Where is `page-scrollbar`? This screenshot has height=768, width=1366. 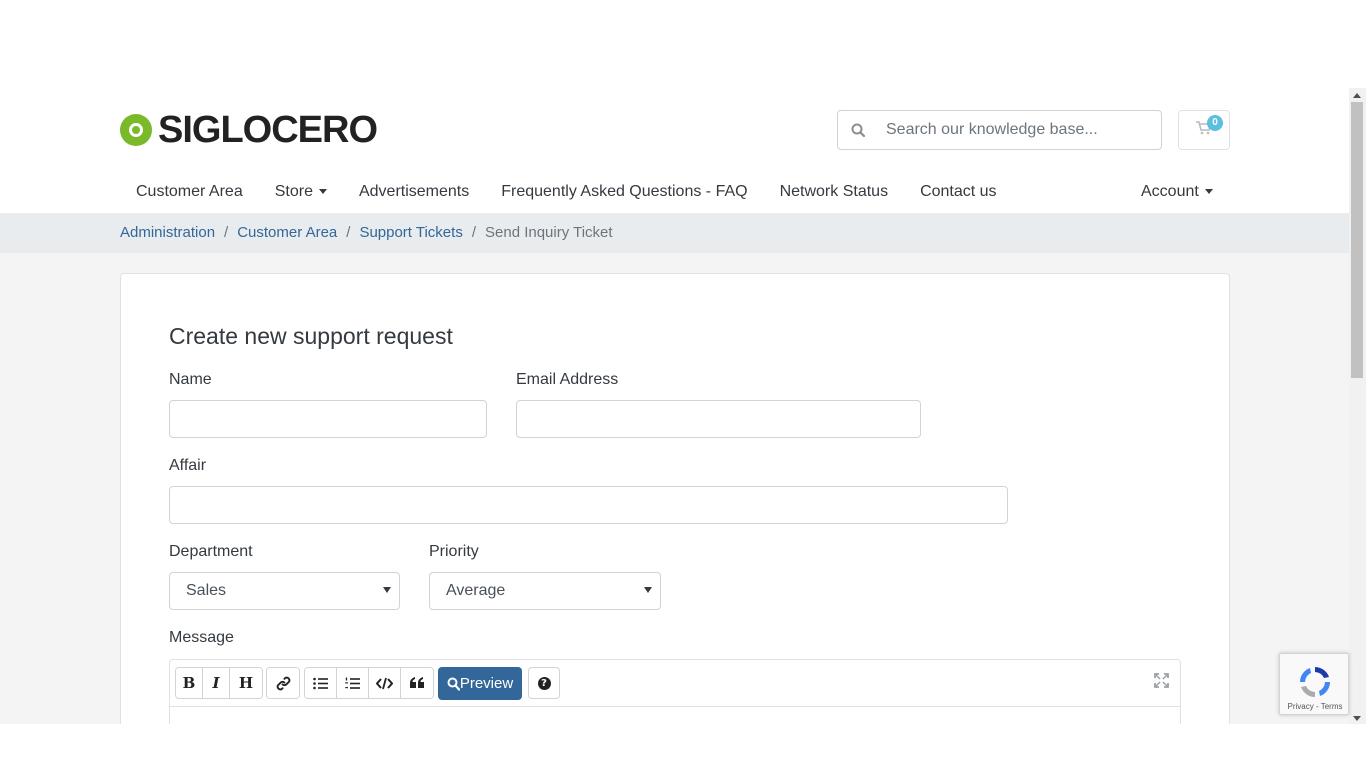 page-scrollbar is located at coordinates (1357, 406).